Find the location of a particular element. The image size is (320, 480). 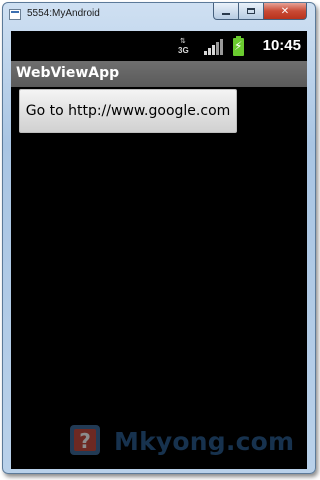

close-icon: ✕ is located at coordinates (285, 11).